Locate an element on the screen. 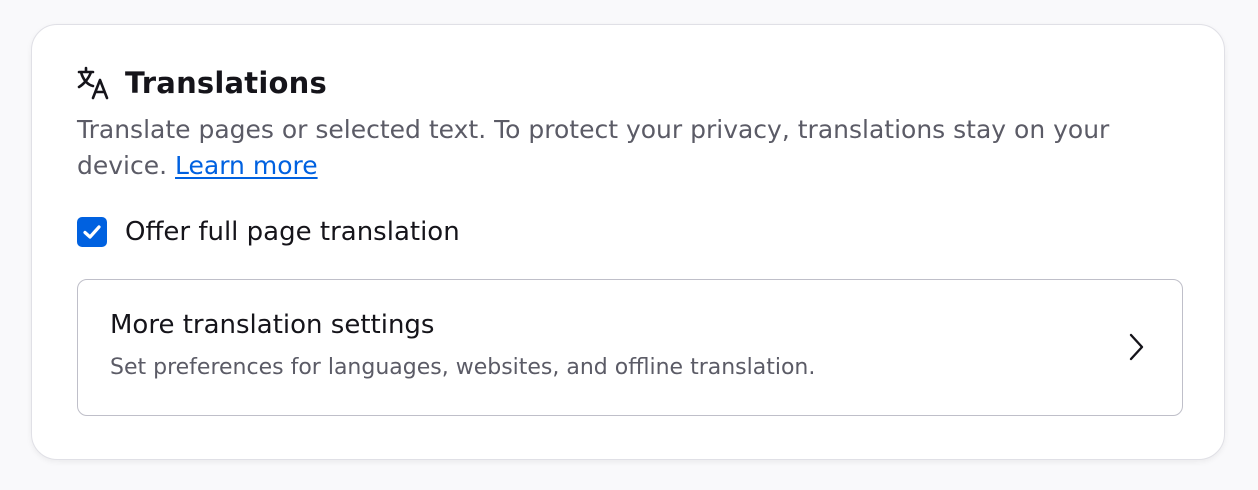  full-page-translation-option: Offer full page translation is located at coordinates (268, 232).